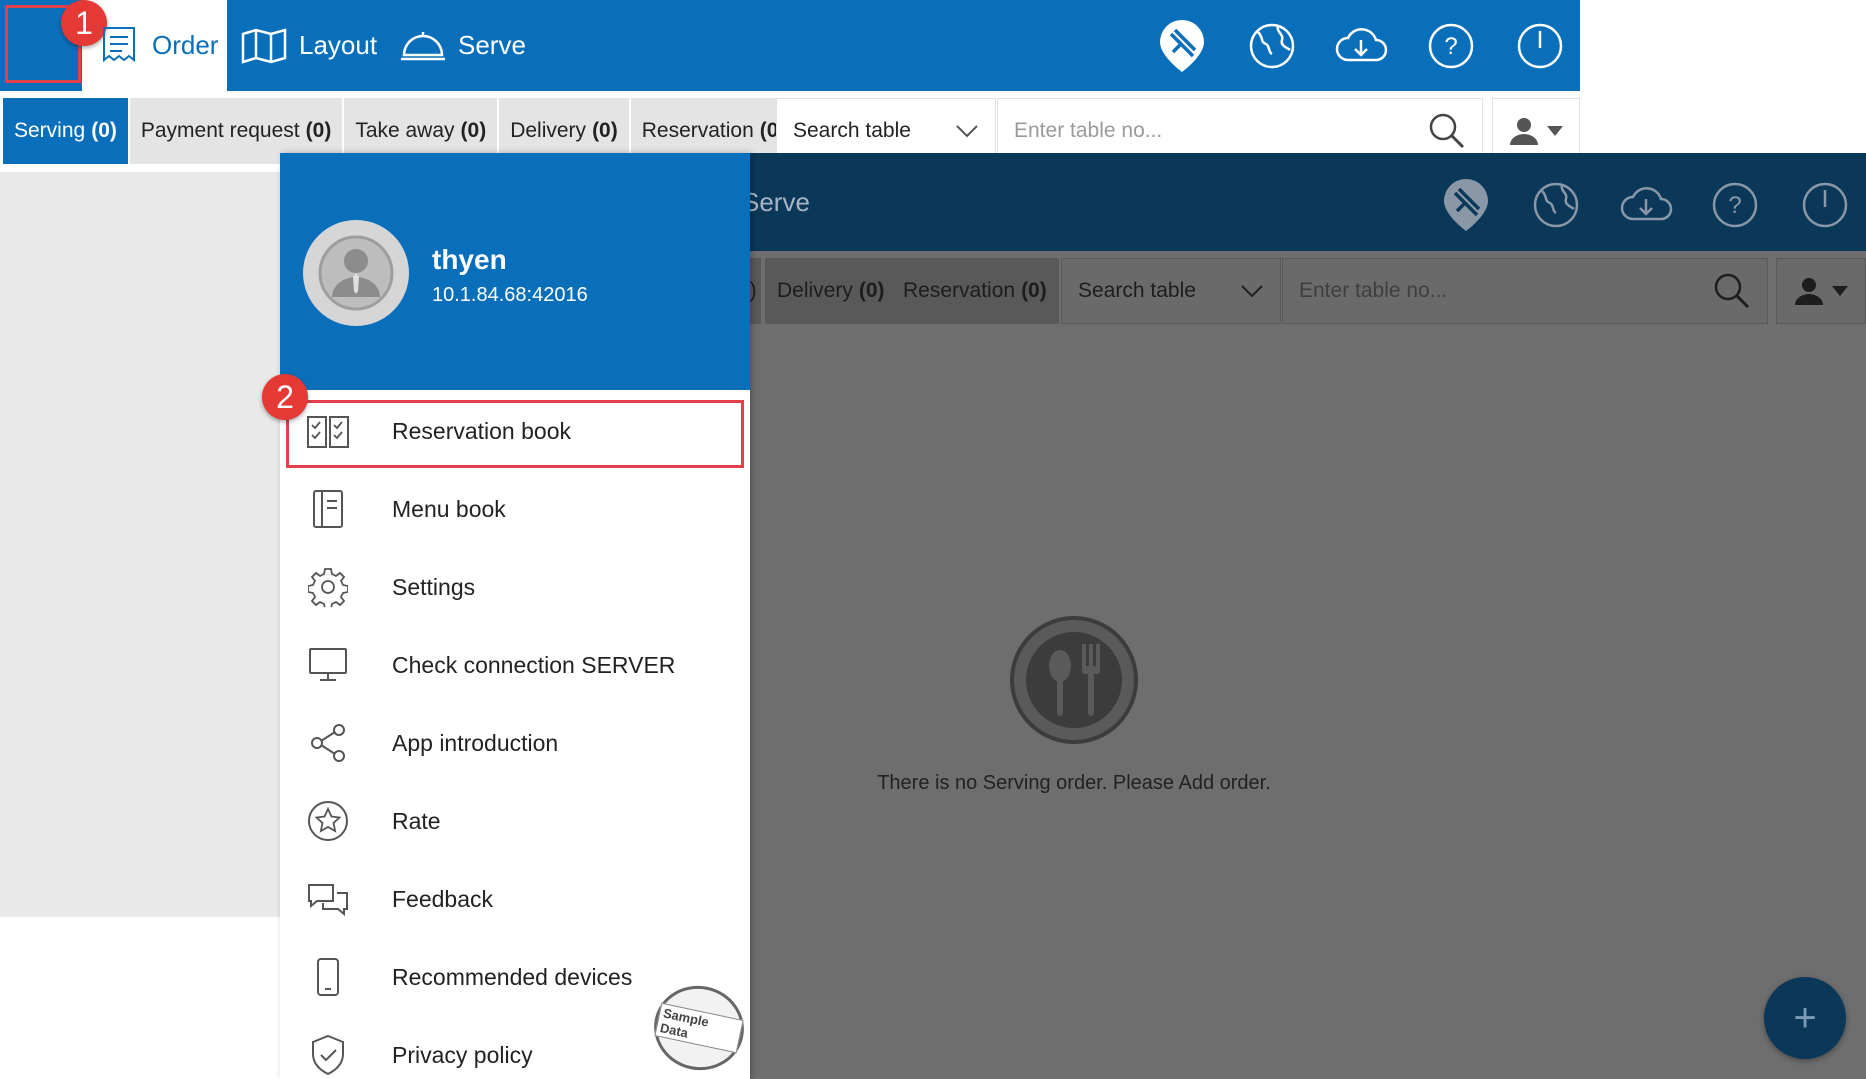  What do you see at coordinates (1074, 680) in the screenshot?
I see `empty-state-dish-icon` at bounding box center [1074, 680].